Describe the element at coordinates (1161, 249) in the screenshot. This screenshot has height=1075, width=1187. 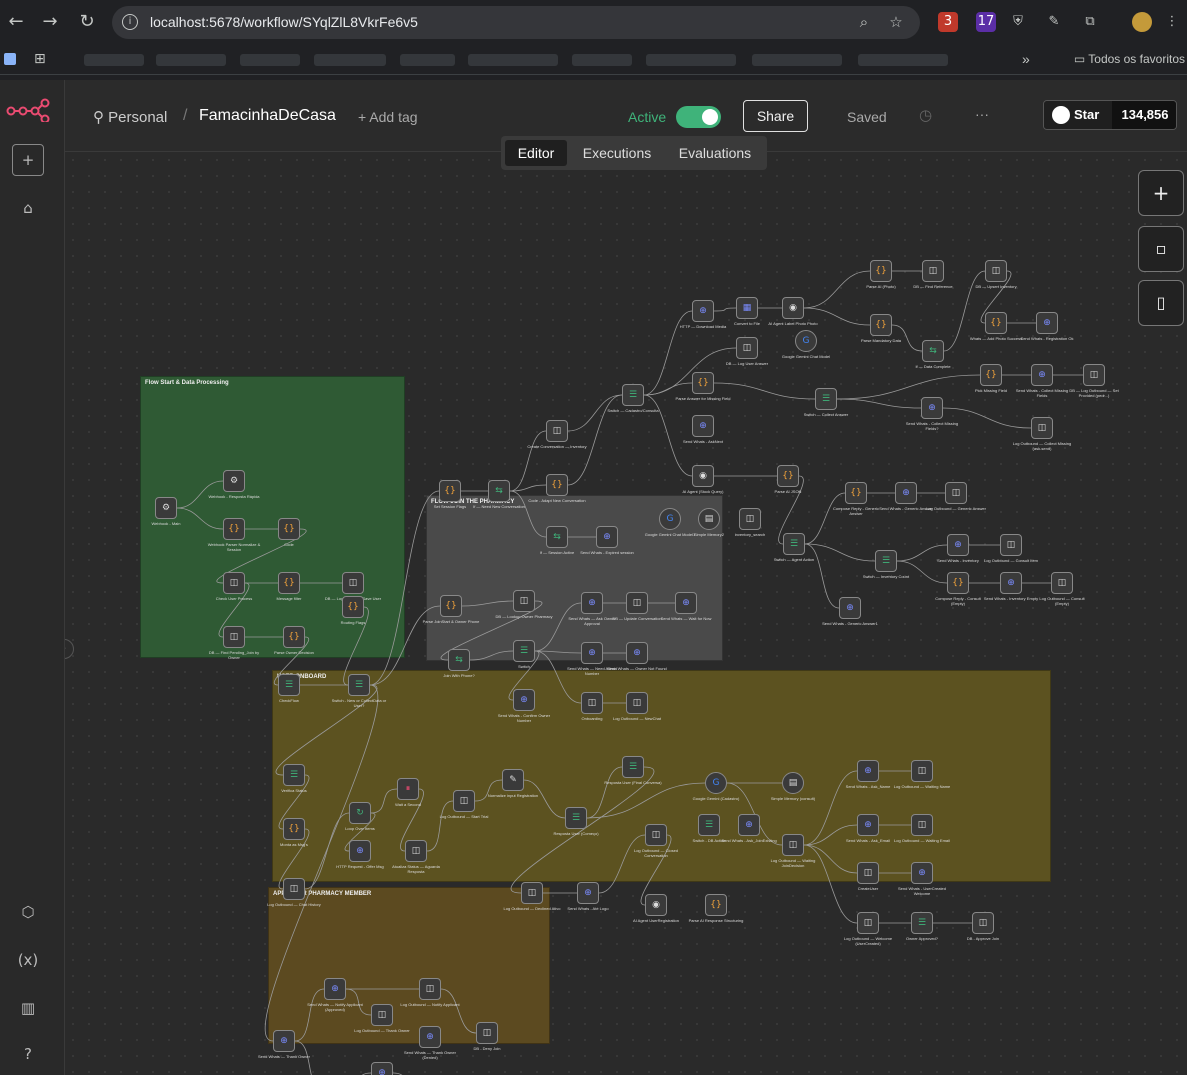
I see `sticky-note-button: ▫` at that location.